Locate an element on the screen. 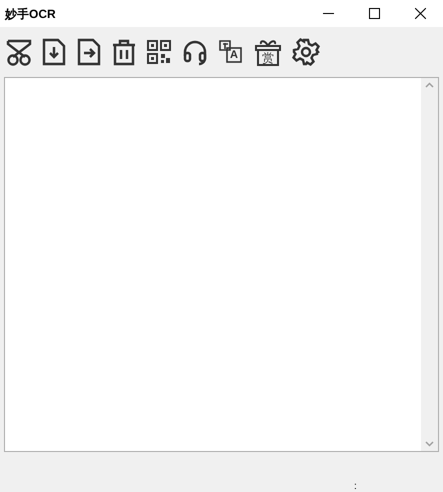 The image size is (443, 492). status-text: : is located at coordinates (355, 487).